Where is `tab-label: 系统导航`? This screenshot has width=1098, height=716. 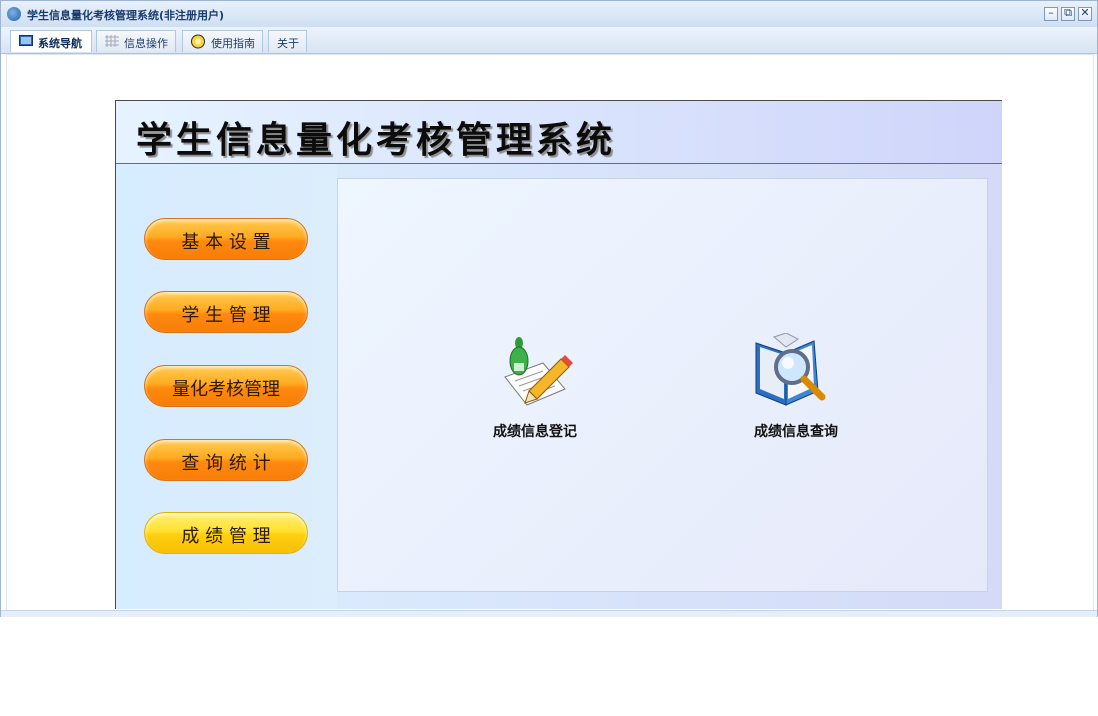 tab-label: 系统导航 is located at coordinates (60, 43).